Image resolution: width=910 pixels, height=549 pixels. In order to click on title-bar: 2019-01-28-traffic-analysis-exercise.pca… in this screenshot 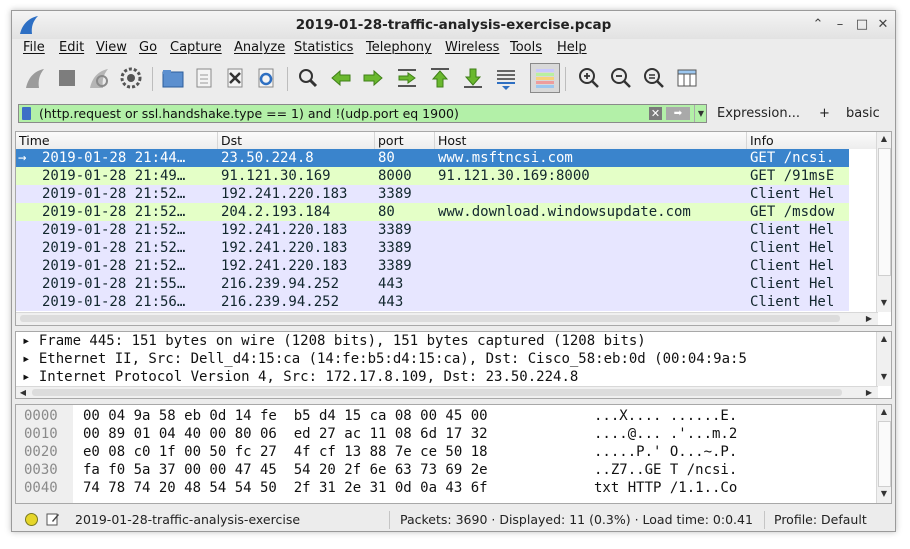, I will do `click(453, 25)`.